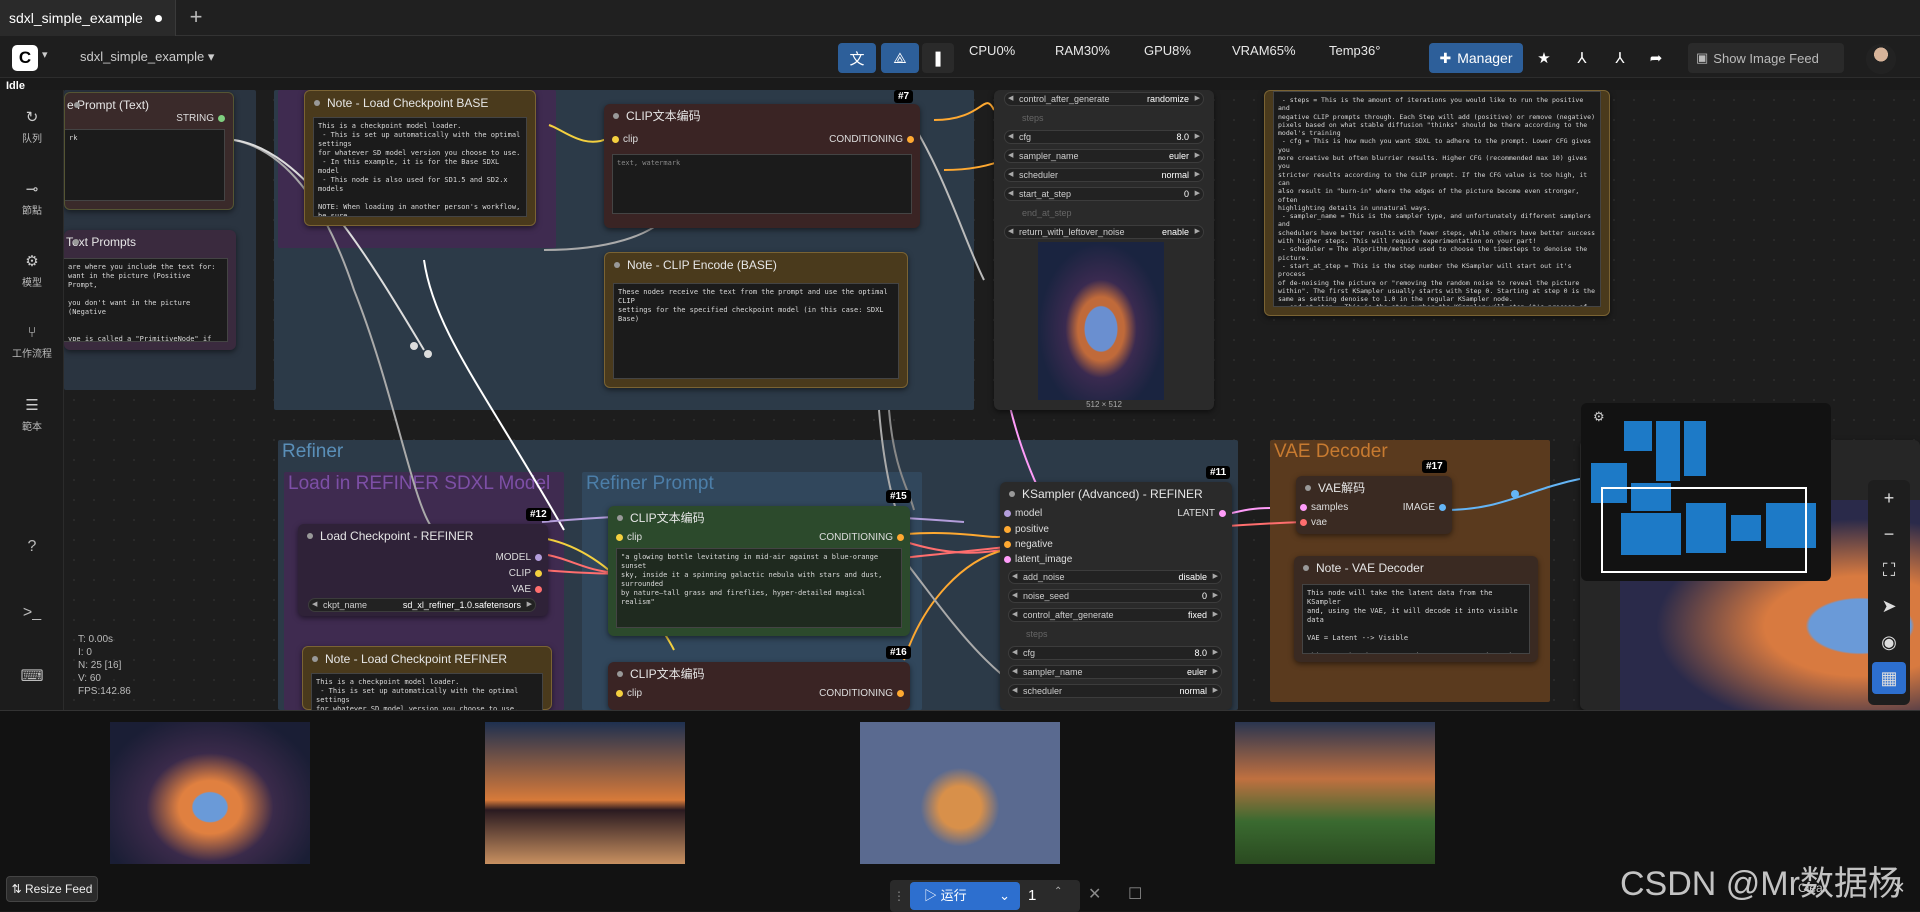 The width and height of the screenshot is (1920, 912). I want to click on input-model: model, so click(1021, 513).